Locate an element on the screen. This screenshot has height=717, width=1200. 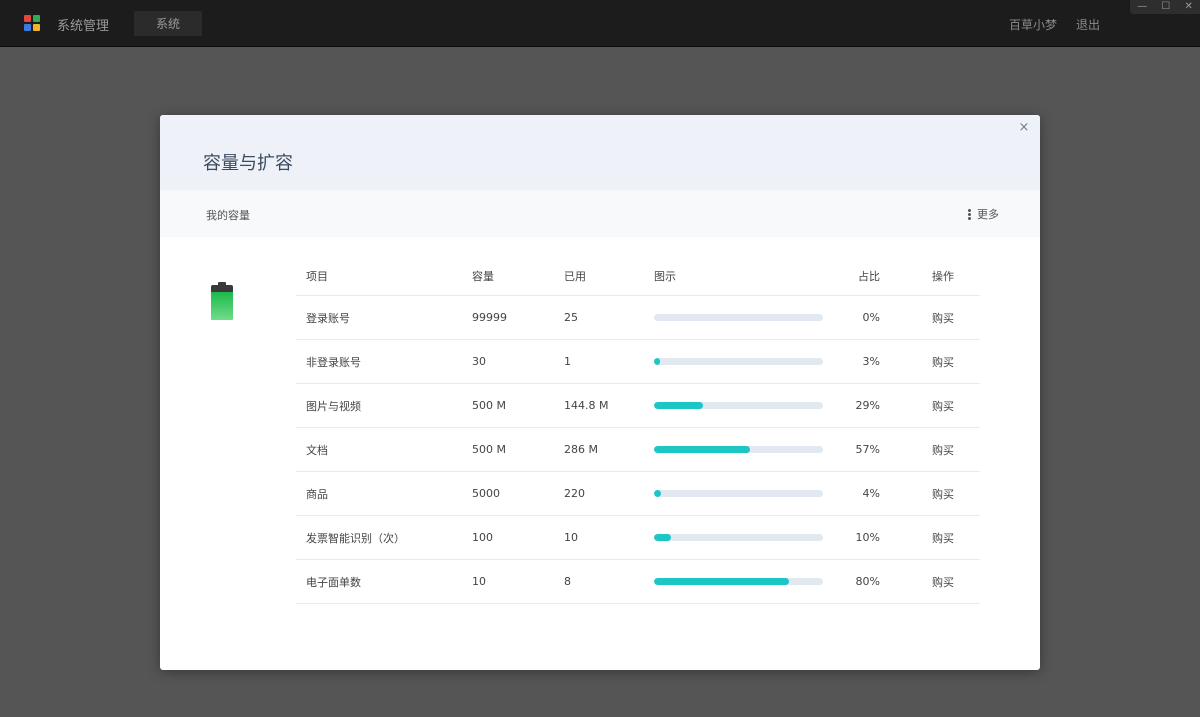
row-capacity: 10 is located at coordinates (479, 581).